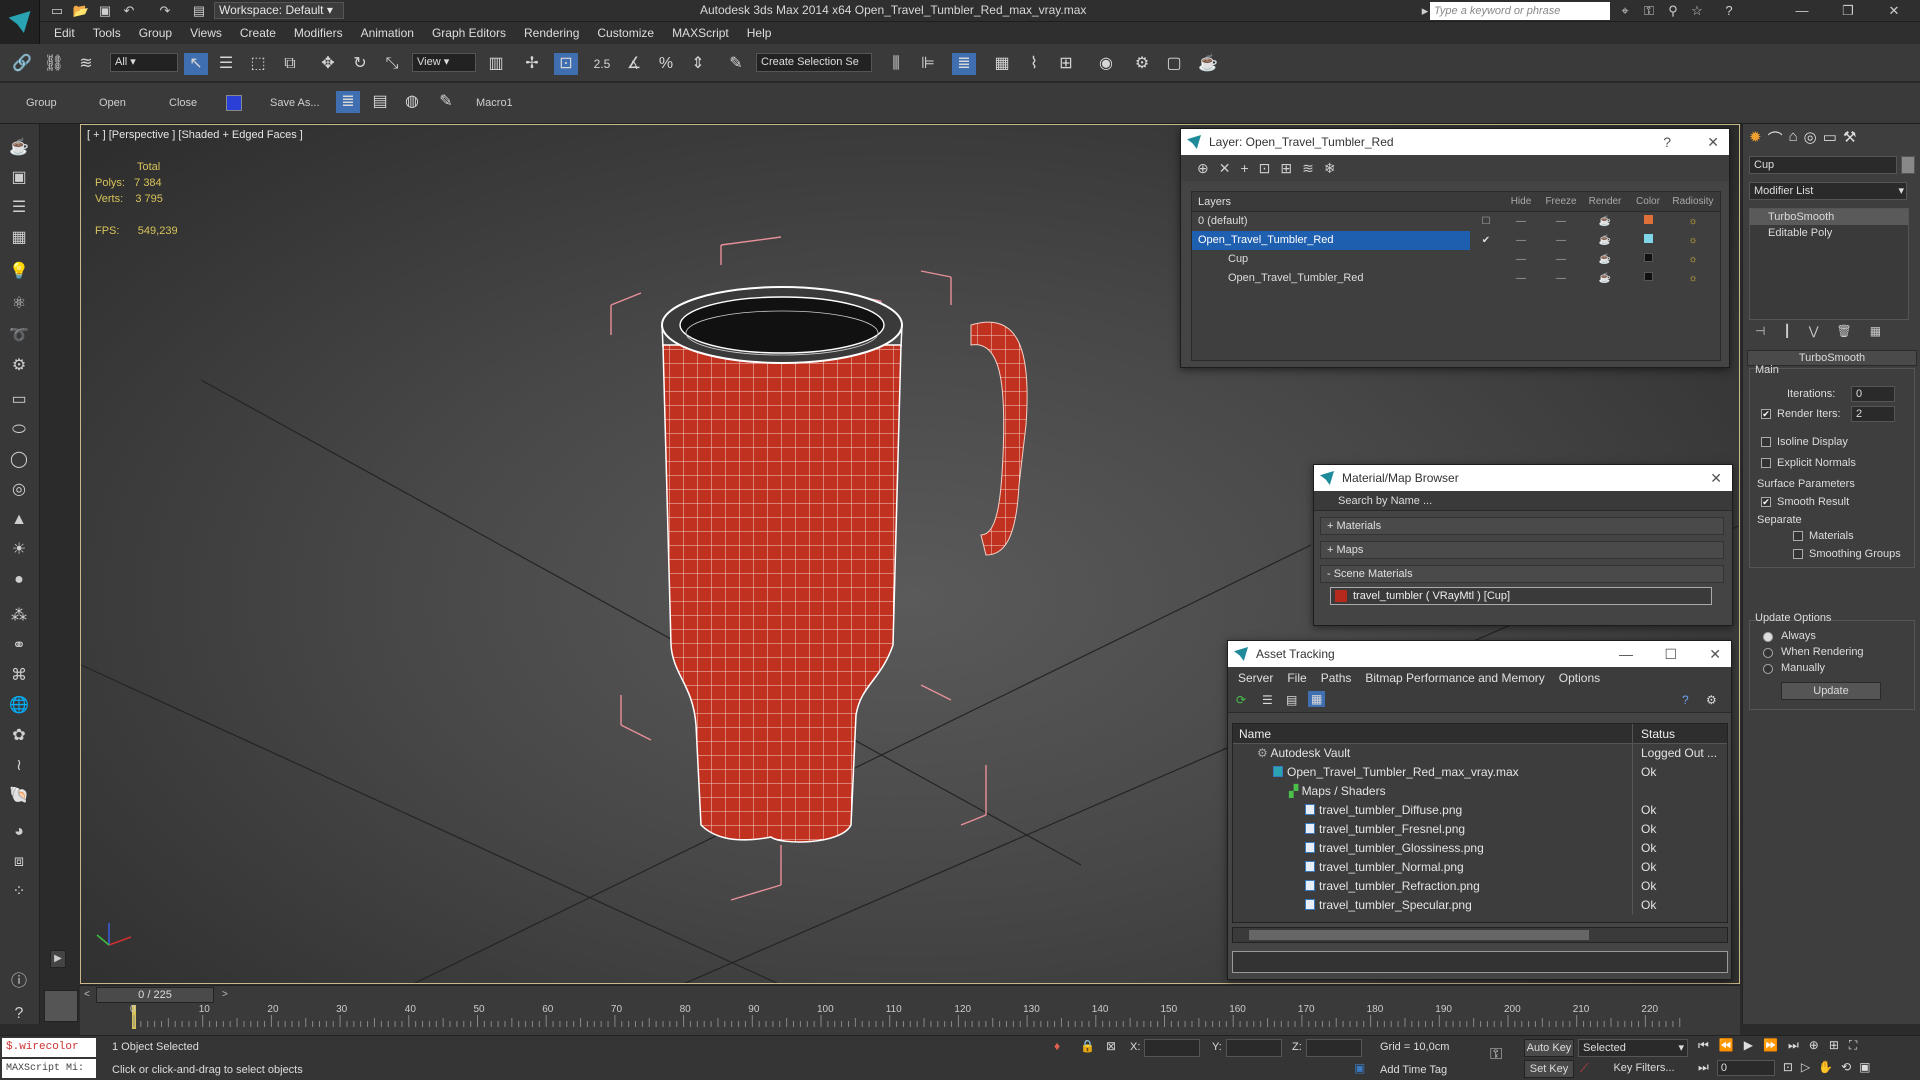  What do you see at coordinates (258, 64) in the screenshot?
I see `rect-selection-icon: ⬚` at bounding box center [258, 64].